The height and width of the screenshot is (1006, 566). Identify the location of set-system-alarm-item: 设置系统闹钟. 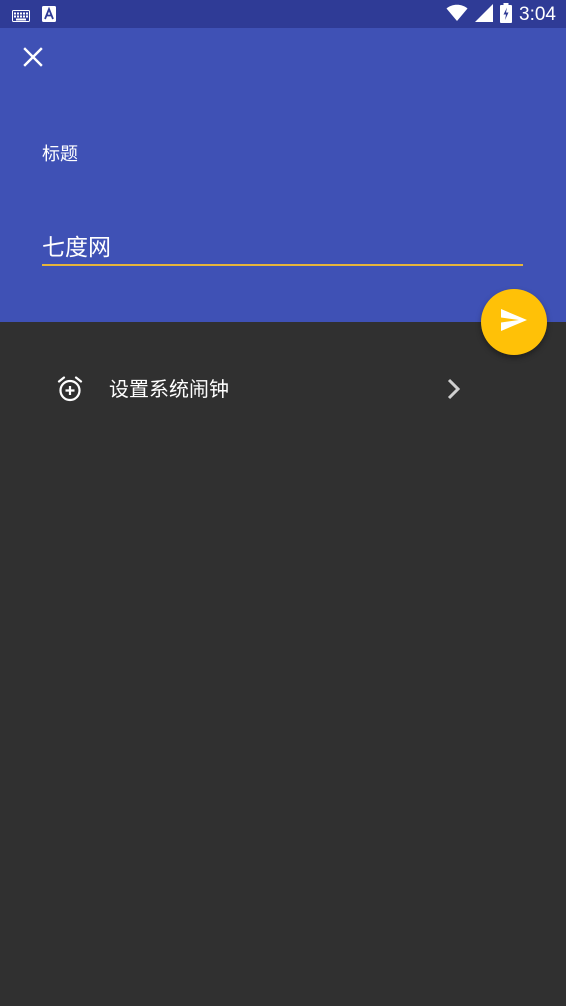
(283, 389).